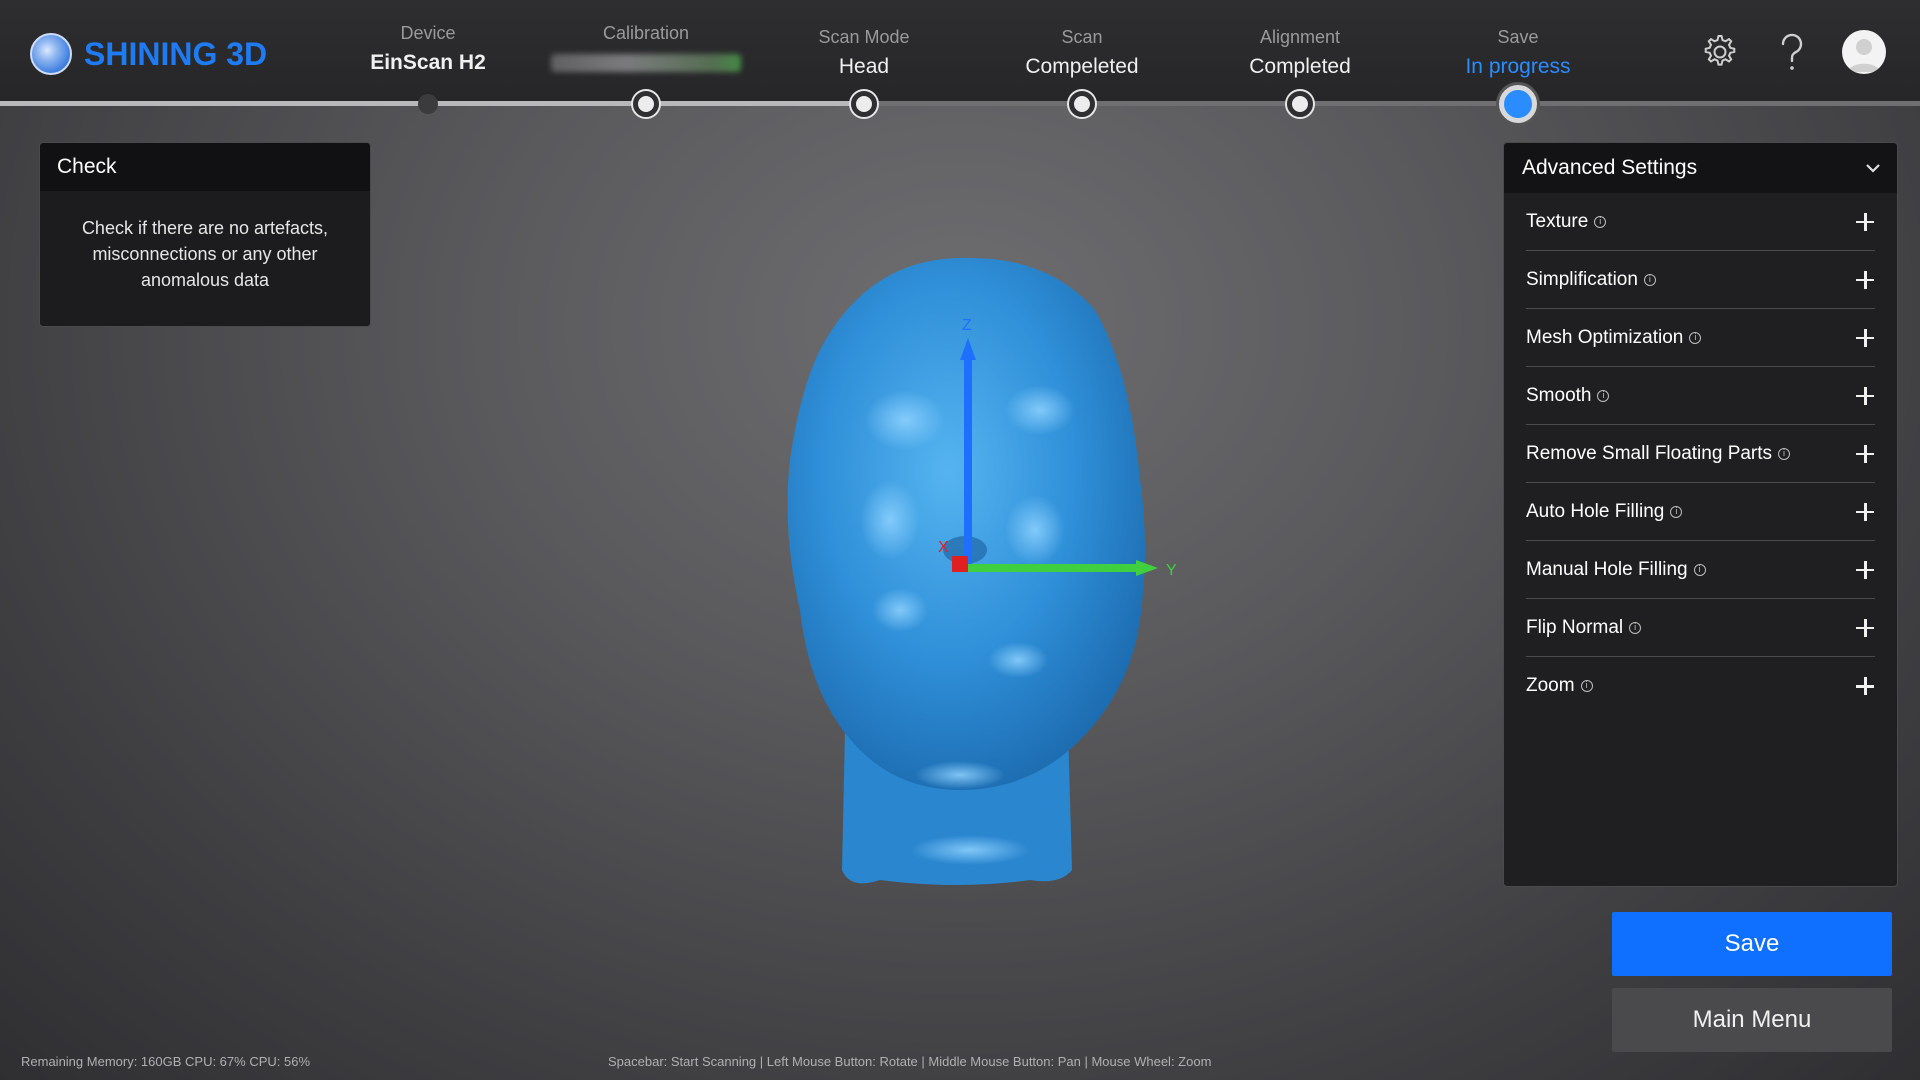 The image size is (1920, 1080). What do you see at coordinates (1752, 1020) in the screenshot?
I see `main-menu-button: Main Menu` at bounding box center [1752, 1020].